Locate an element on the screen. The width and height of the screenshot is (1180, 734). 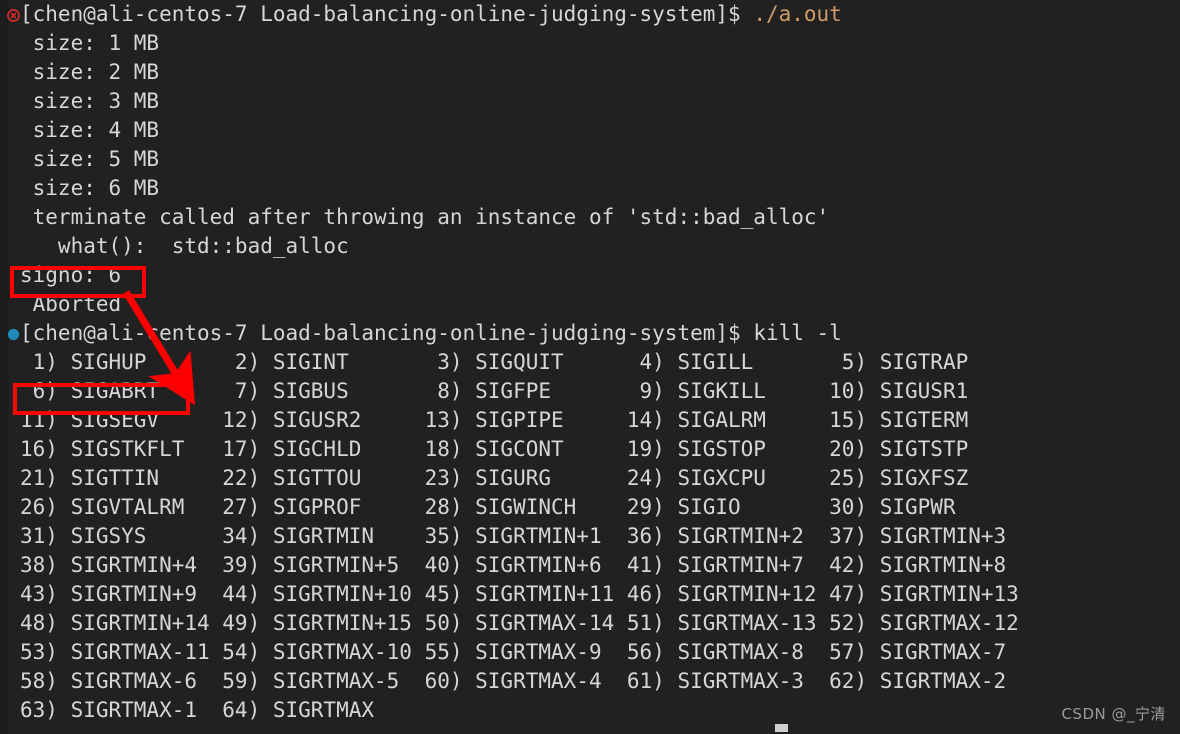
text-cursor is located at coordinates (781, 728).